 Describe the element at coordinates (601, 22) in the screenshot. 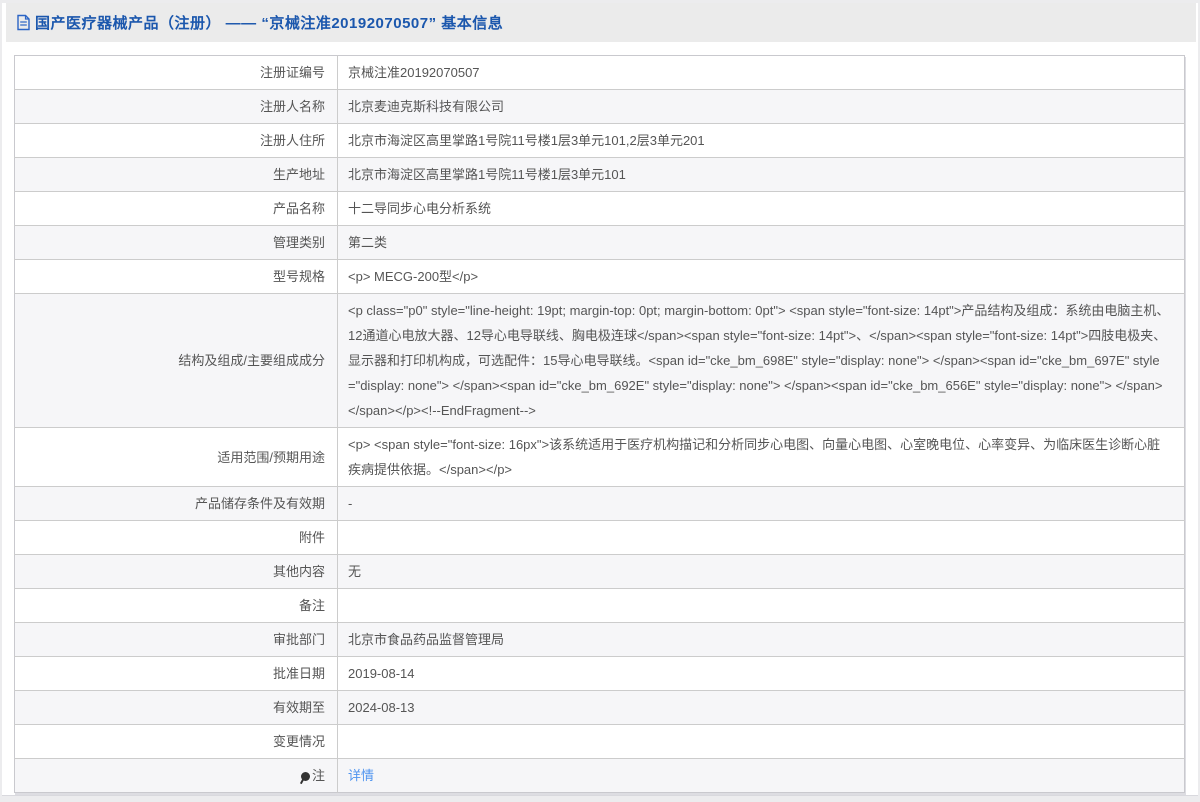

I see `page-header: 国产医疗器械产品（注册） —— “京械注准20192070507” 基本信息` at that location.